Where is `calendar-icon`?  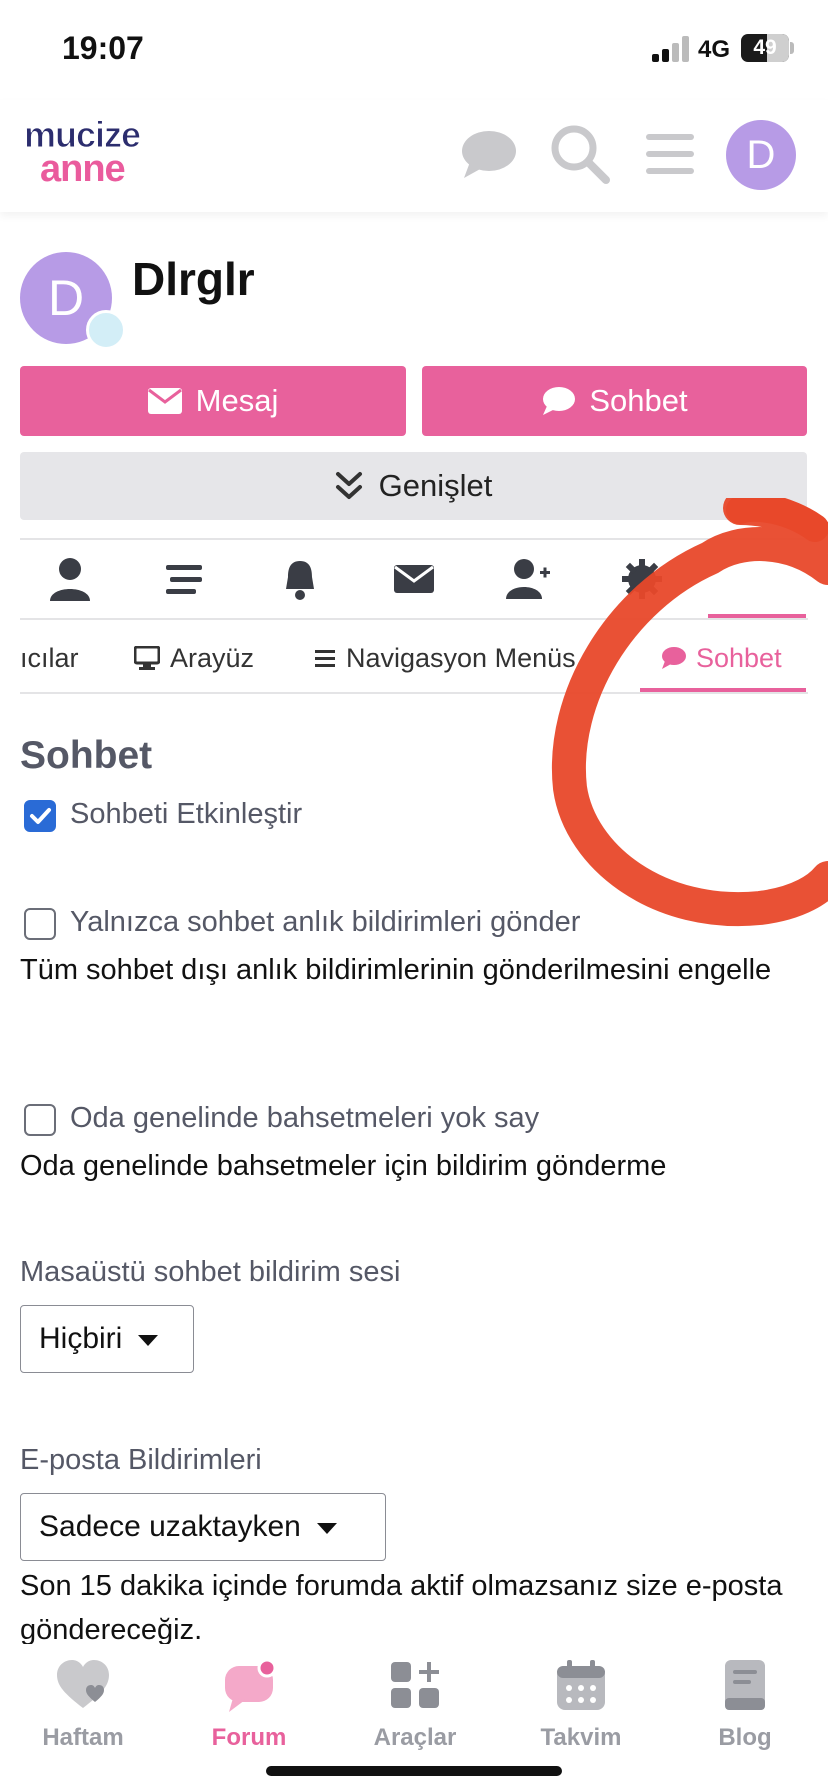 calendar-icon is located at coordinates (581, 1685).